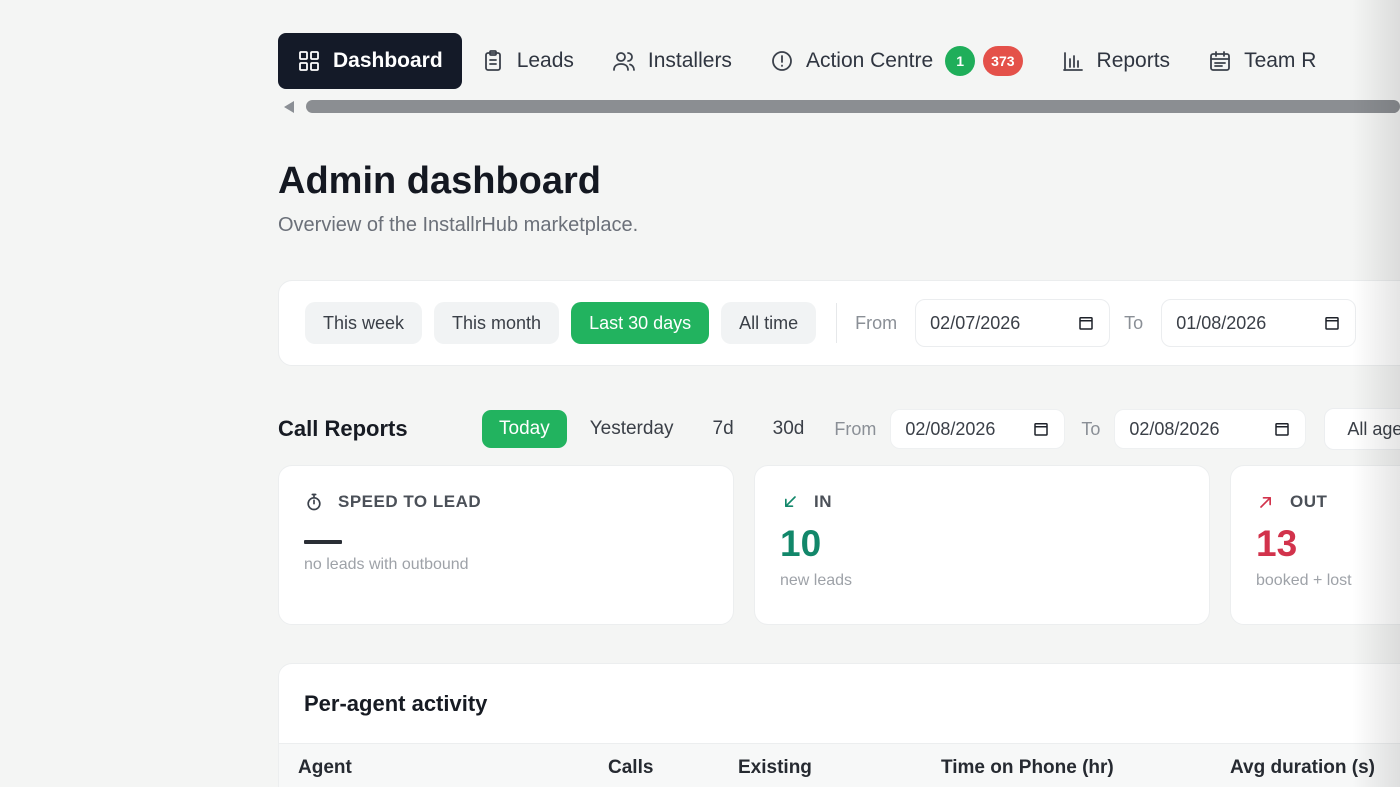  What do you see at coordinates (801, 543) in the screenshot?
I see `in-value: 10` at bounding box center [801, 543].